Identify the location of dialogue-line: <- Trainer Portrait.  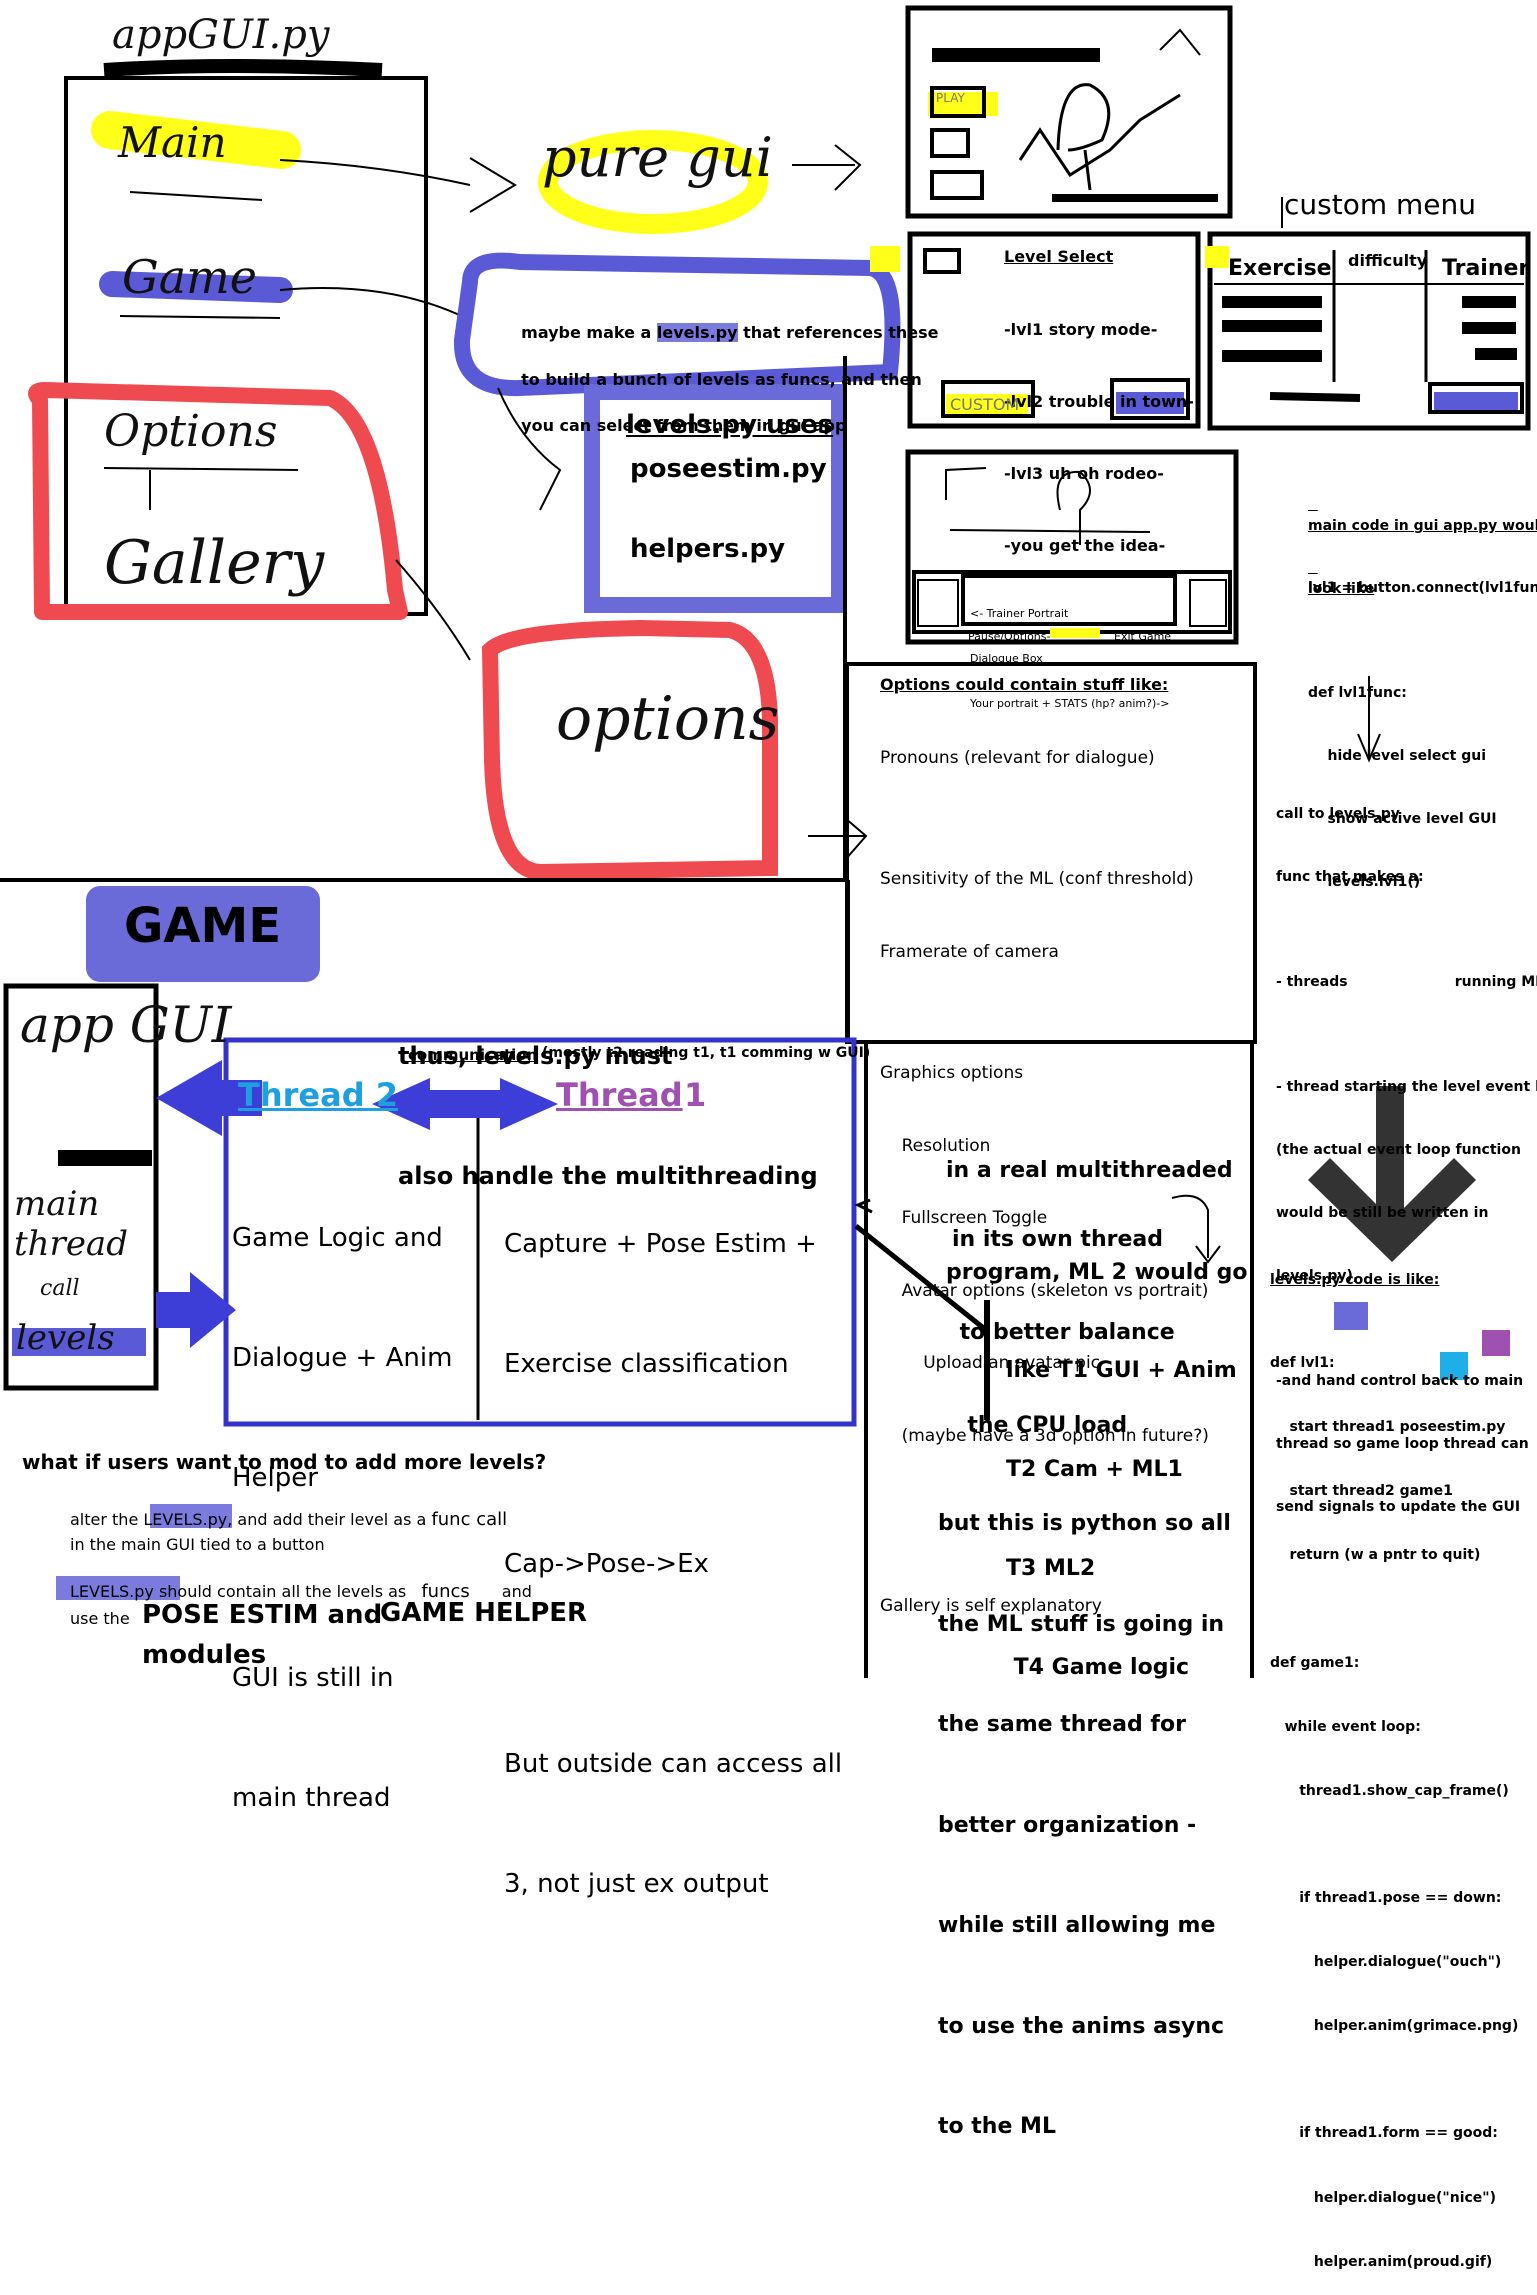
(1019, 613).